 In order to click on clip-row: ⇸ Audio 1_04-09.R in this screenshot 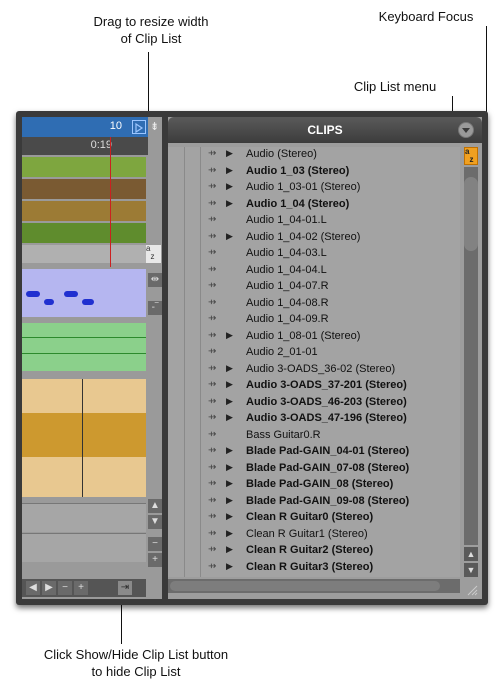, I will do `click(314, 320)`.